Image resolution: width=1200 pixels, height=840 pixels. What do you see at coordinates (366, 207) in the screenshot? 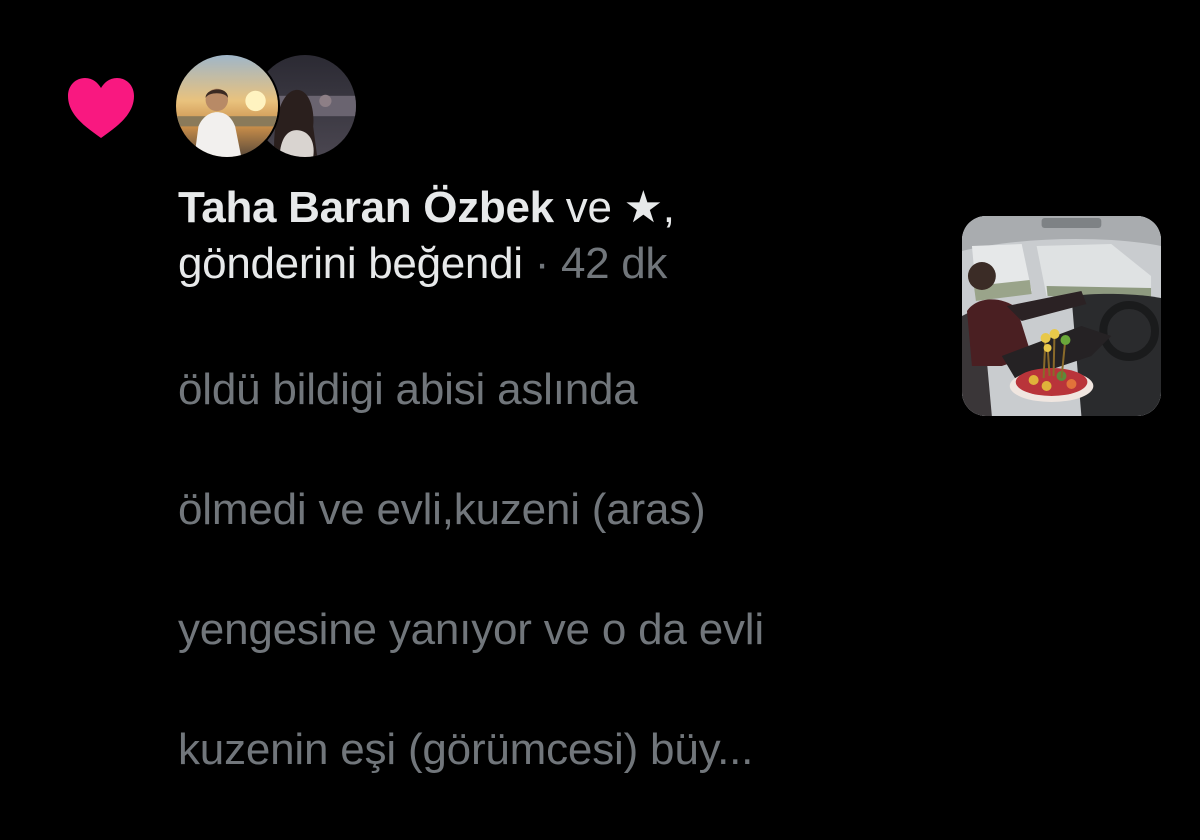
I see `actor-name: Taha Baran Özbek` at bounding box center [366, 207].